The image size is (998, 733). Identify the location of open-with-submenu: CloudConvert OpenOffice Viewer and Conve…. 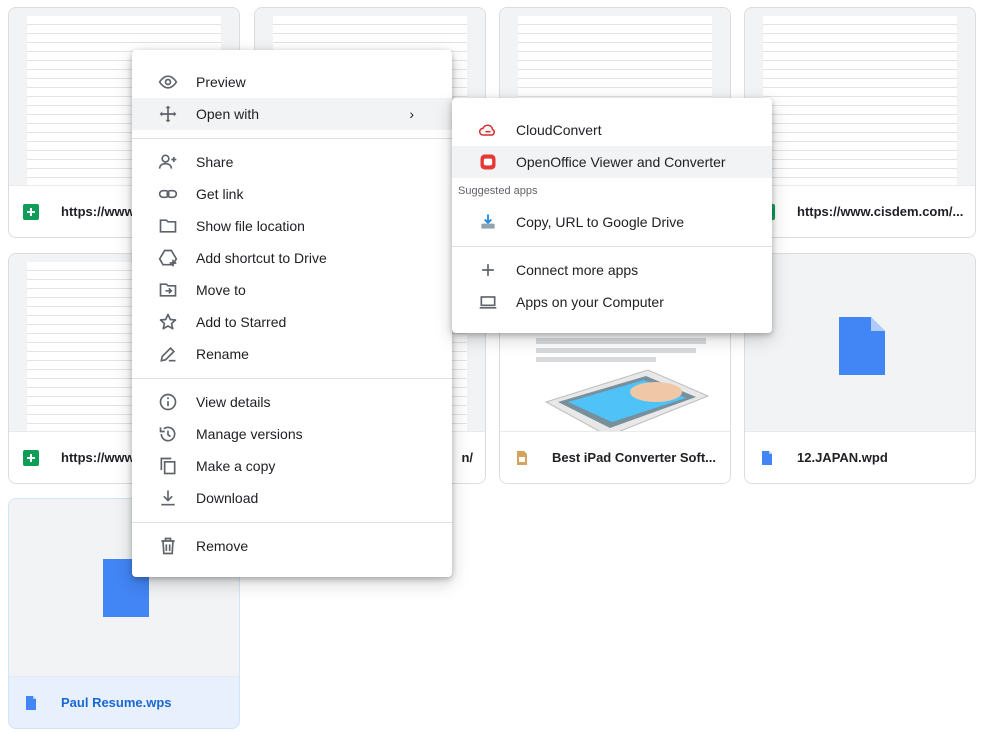
(612, 215).